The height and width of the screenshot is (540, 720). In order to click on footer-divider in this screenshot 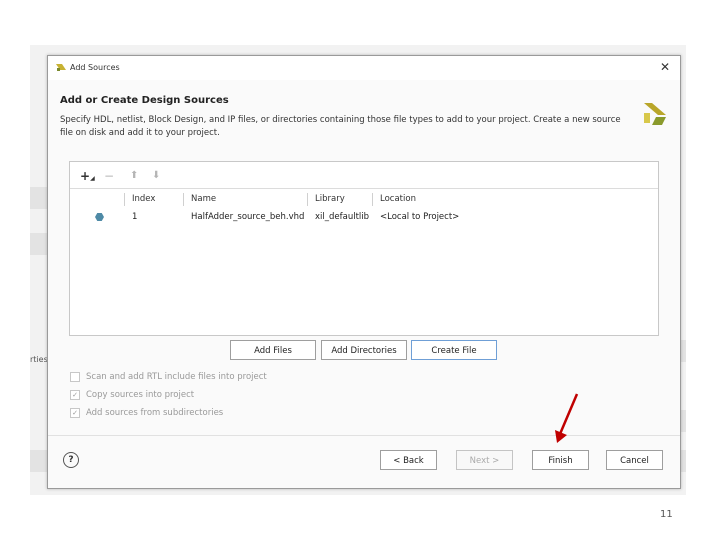, I will do `click(364, 435)`.